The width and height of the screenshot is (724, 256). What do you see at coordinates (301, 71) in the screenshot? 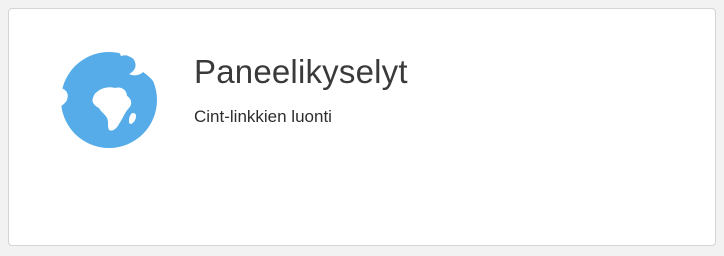
I see `card-title: Paneelikyselyt` at bounding box center [301, 71].